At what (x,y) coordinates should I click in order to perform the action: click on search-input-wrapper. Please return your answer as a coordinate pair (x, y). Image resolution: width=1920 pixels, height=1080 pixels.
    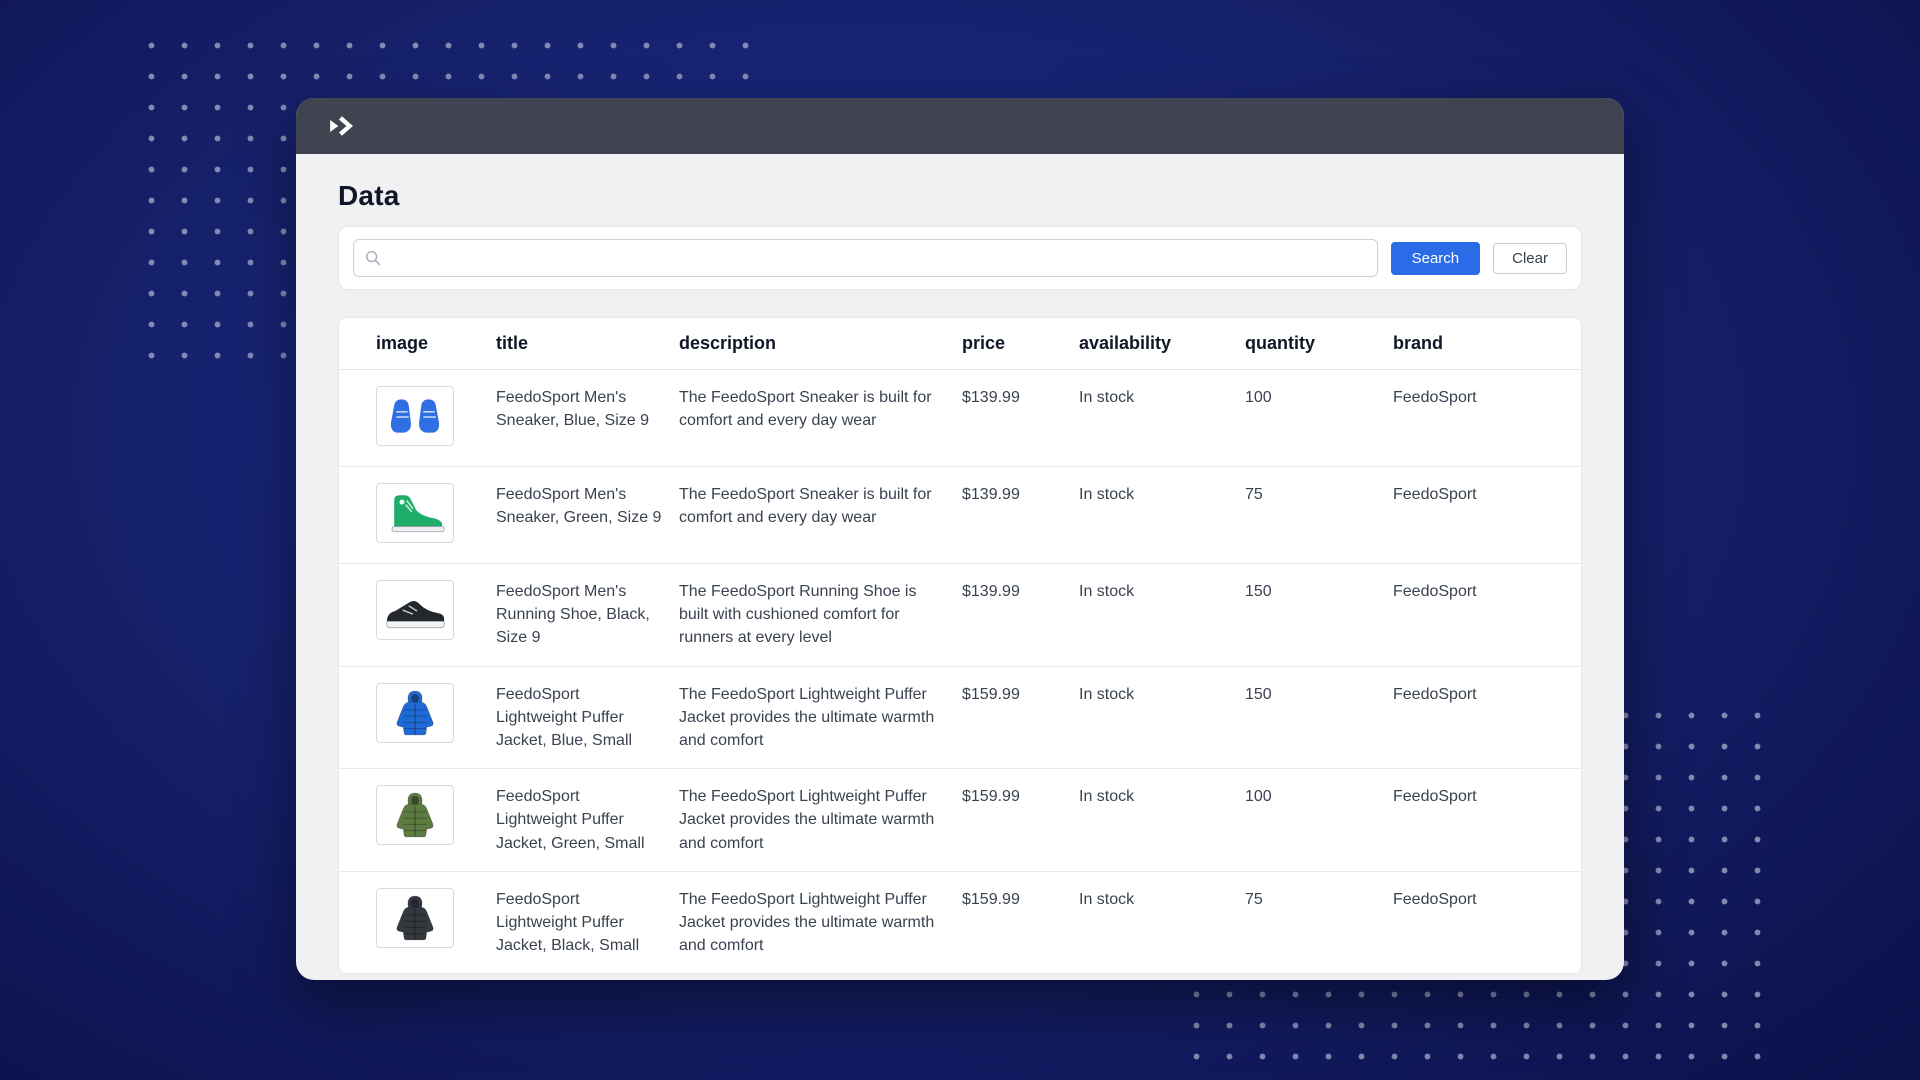
    Looking at the image, I should click on (865, 258).